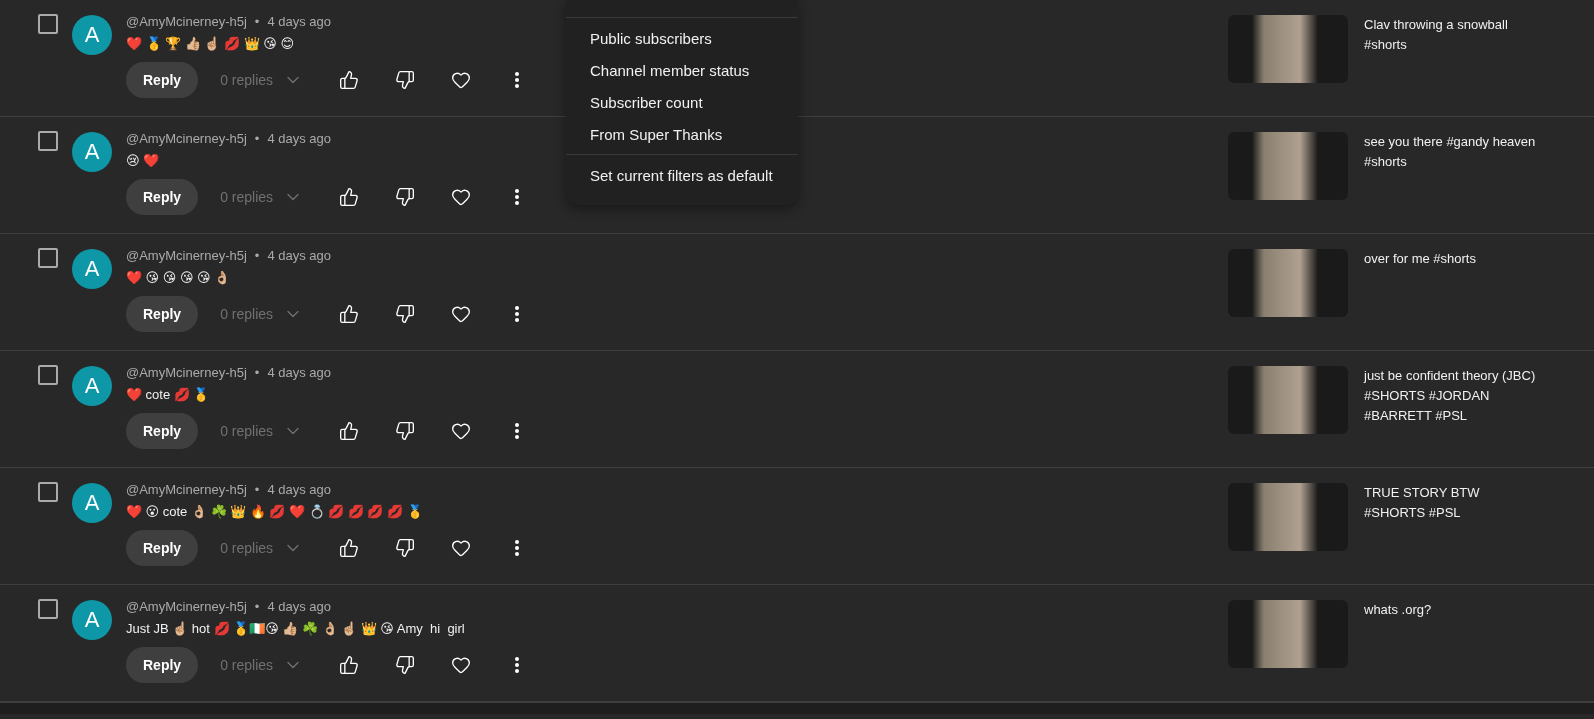  I want to click on video-title: Clav throwing a snowball #shorts, so click(1454, 35).